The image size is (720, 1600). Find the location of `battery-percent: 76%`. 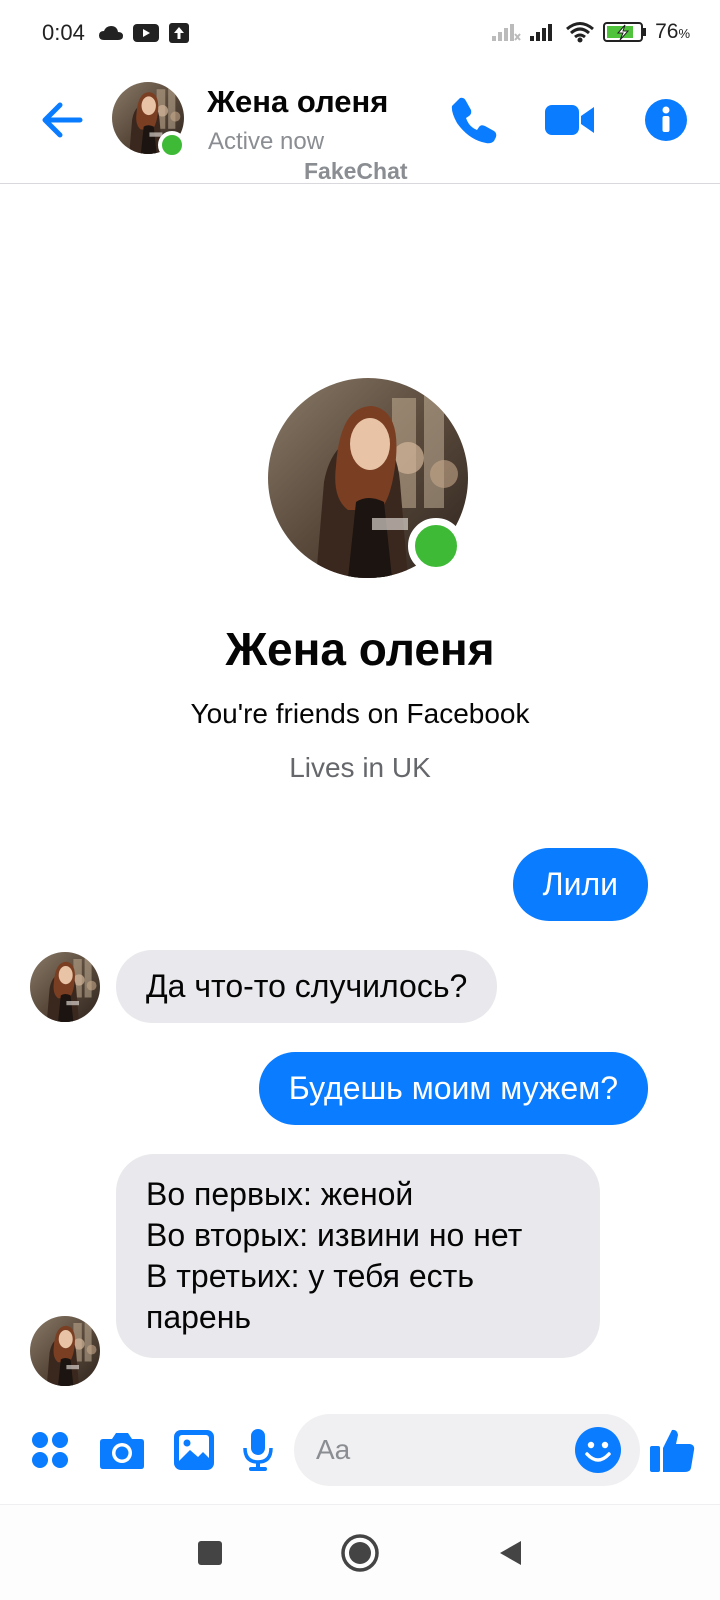

battery-percent: 76% is located at coordinates (672, 31).